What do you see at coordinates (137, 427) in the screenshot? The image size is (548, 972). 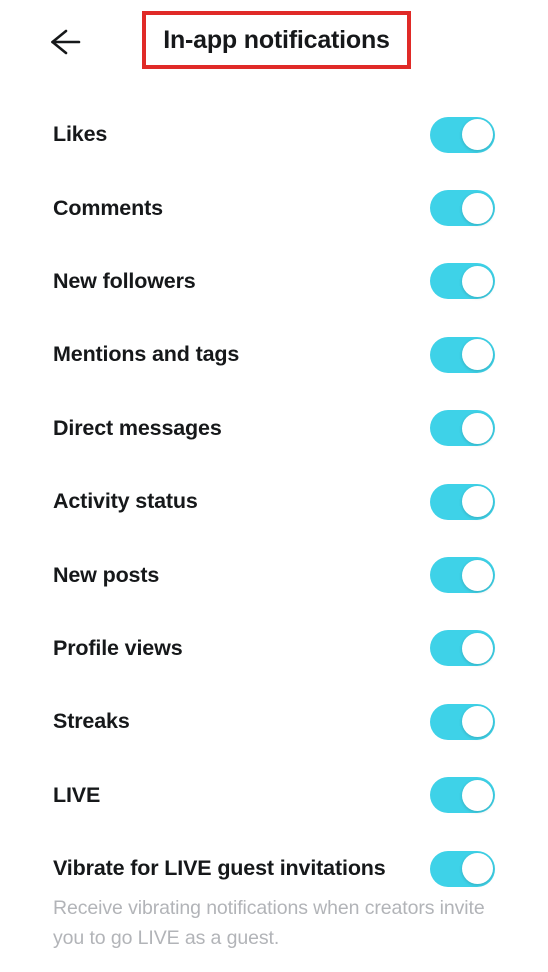 I see `settings-row-label: Direct messages` at bounding box center [137, 427].